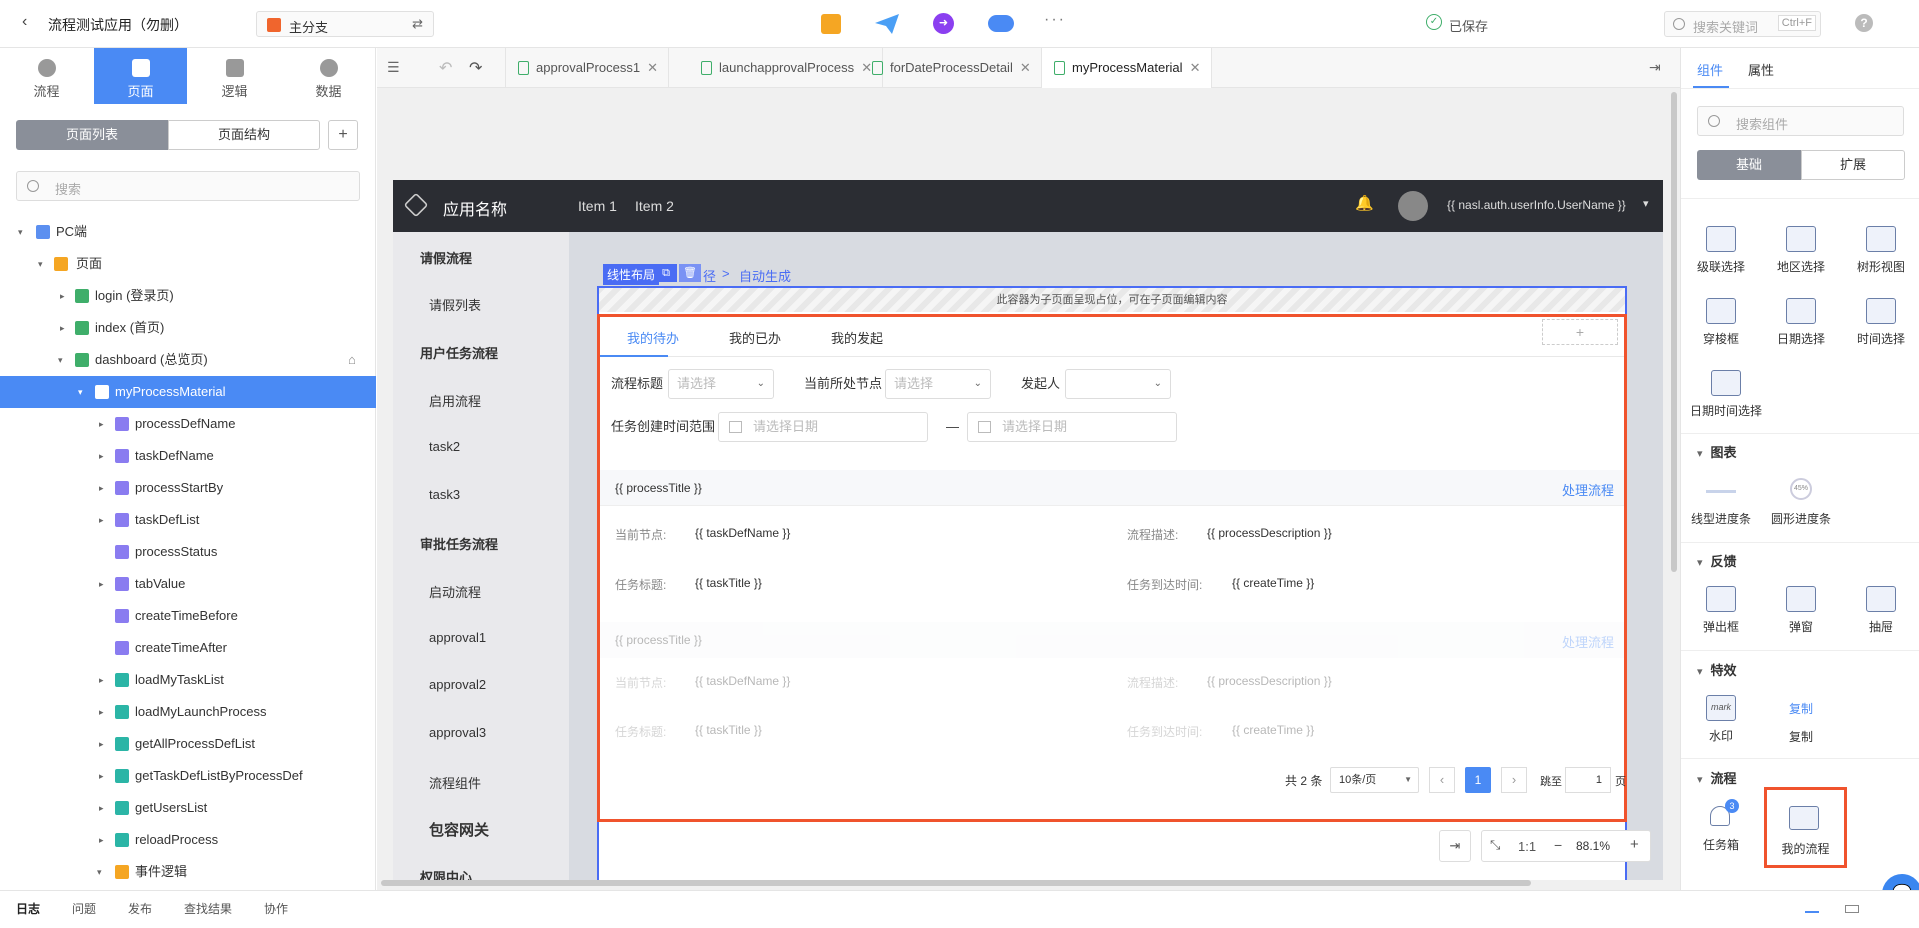  Describe the element at coordinates (1710, 69) in the screenshot. I see `tab-components: 组件` at that location.